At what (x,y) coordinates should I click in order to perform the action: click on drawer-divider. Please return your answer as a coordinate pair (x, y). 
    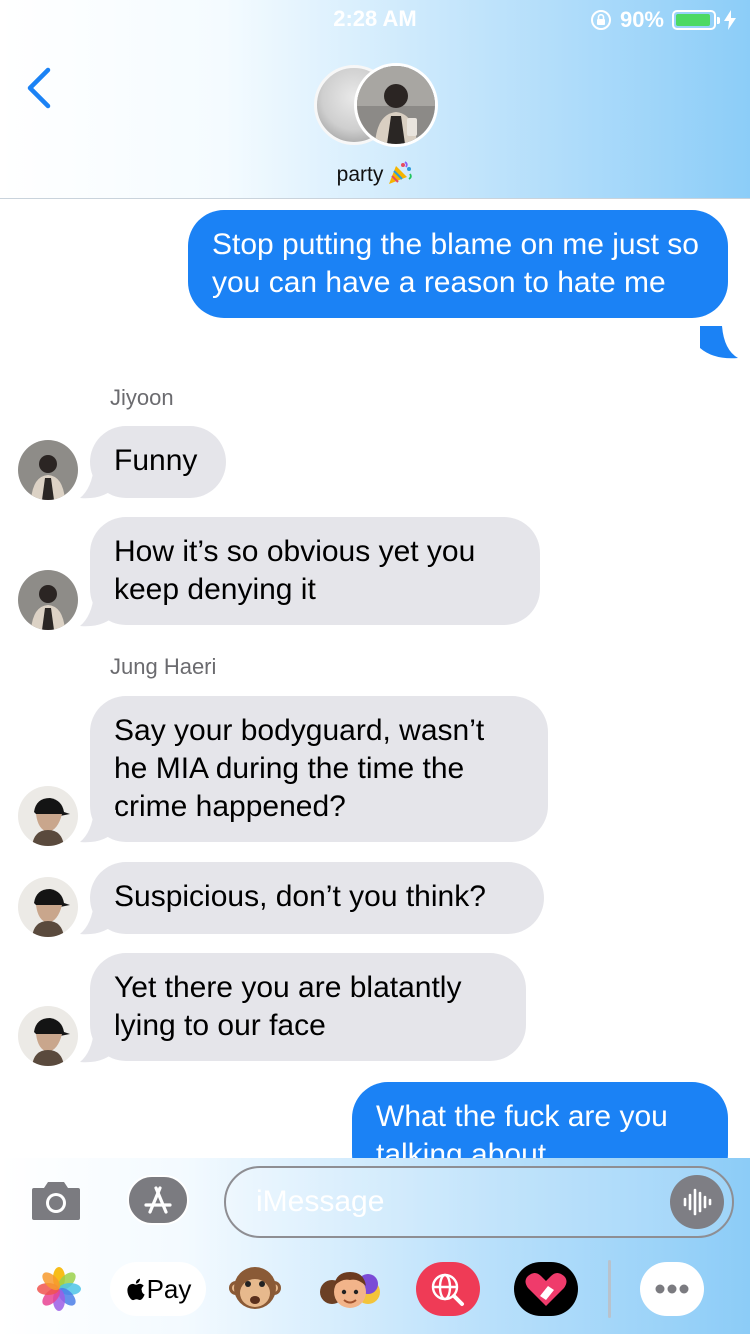
    Looking at the image, I should click on (609, 1289).